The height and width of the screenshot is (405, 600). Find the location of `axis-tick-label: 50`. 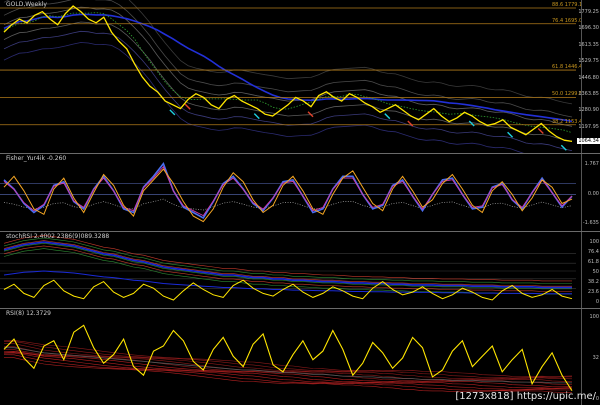

axis-tick-label: 50 is located at coordinates (595, 272).